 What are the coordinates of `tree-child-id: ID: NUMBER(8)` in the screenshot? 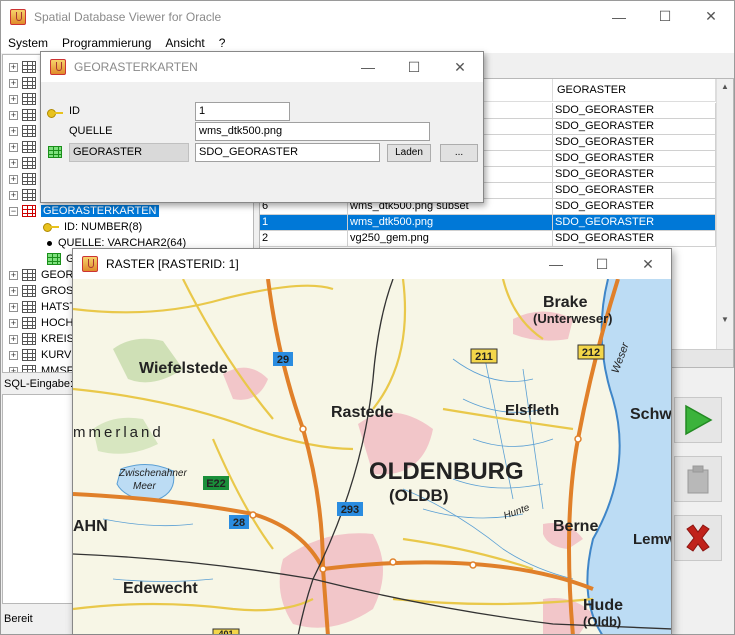 It's located at (92, 227).